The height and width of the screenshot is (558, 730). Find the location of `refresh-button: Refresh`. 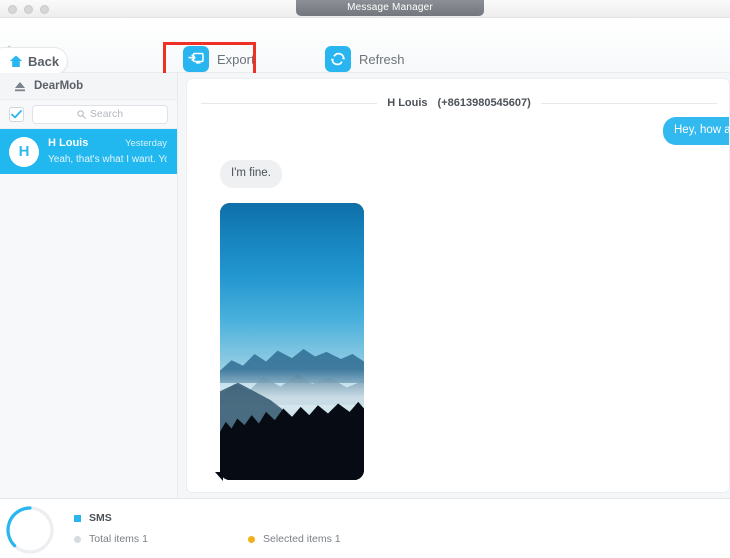

refresh-button: Refresh is located at coordinates (365, 59).